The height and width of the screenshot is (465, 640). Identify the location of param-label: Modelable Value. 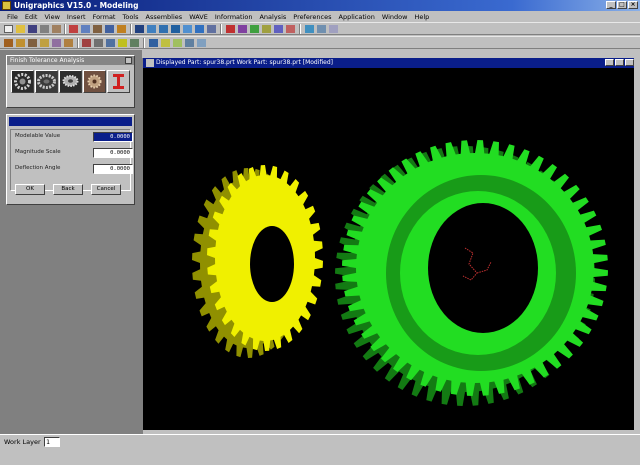
(38, 136).